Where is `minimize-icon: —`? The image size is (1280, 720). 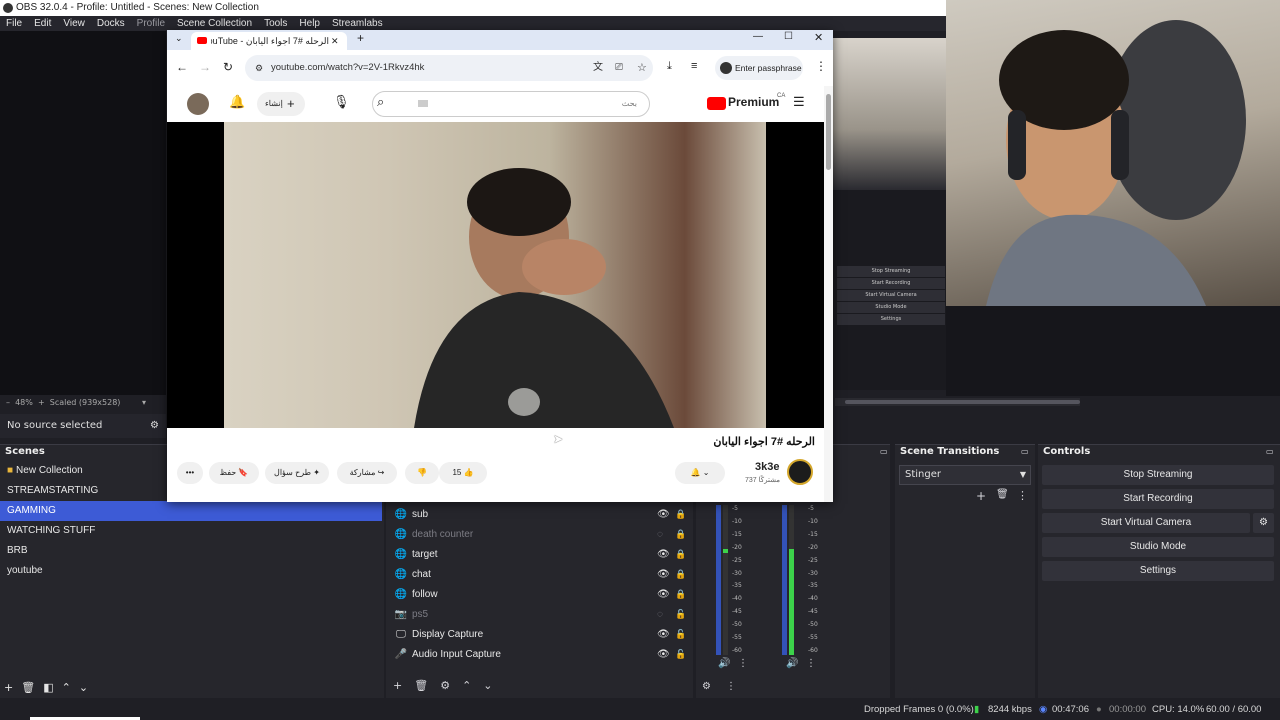 minimize-icon: — is located at coordinates (758, 36).